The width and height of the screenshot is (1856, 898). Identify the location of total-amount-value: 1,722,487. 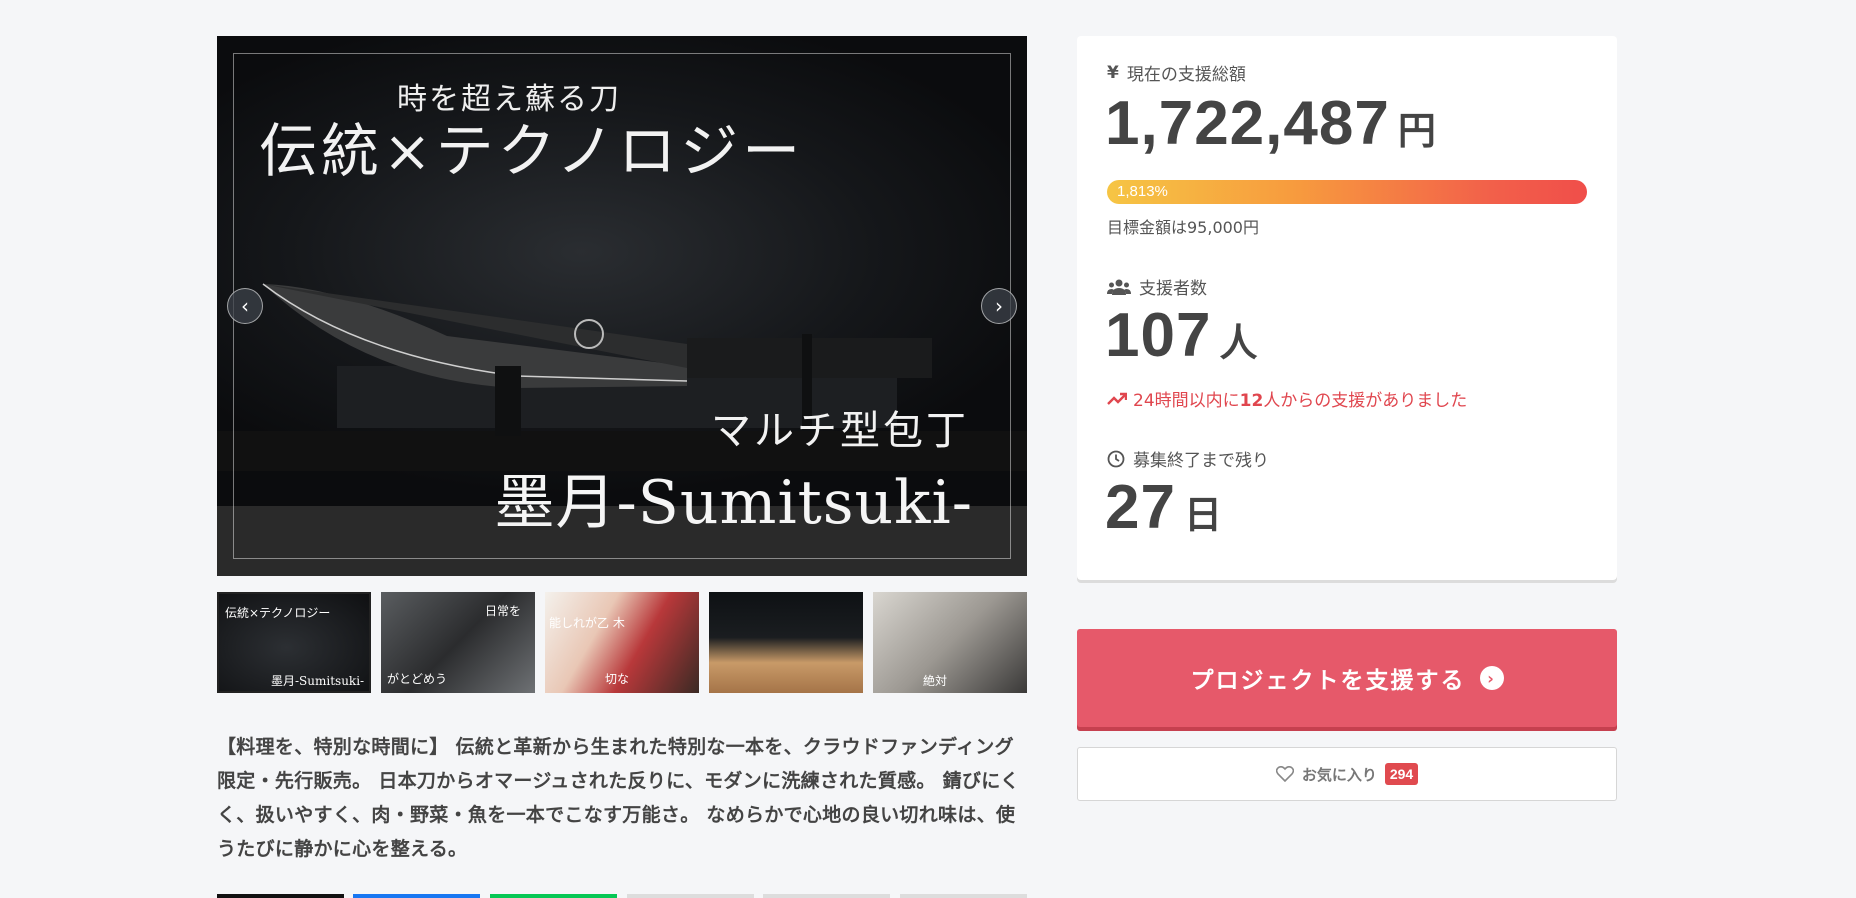
(1247, 123).